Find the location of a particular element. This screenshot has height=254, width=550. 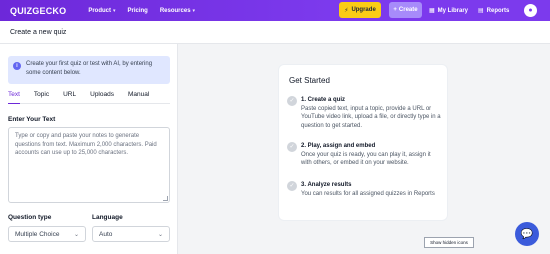

create-button: + Create is located at coordinates (405, 10).